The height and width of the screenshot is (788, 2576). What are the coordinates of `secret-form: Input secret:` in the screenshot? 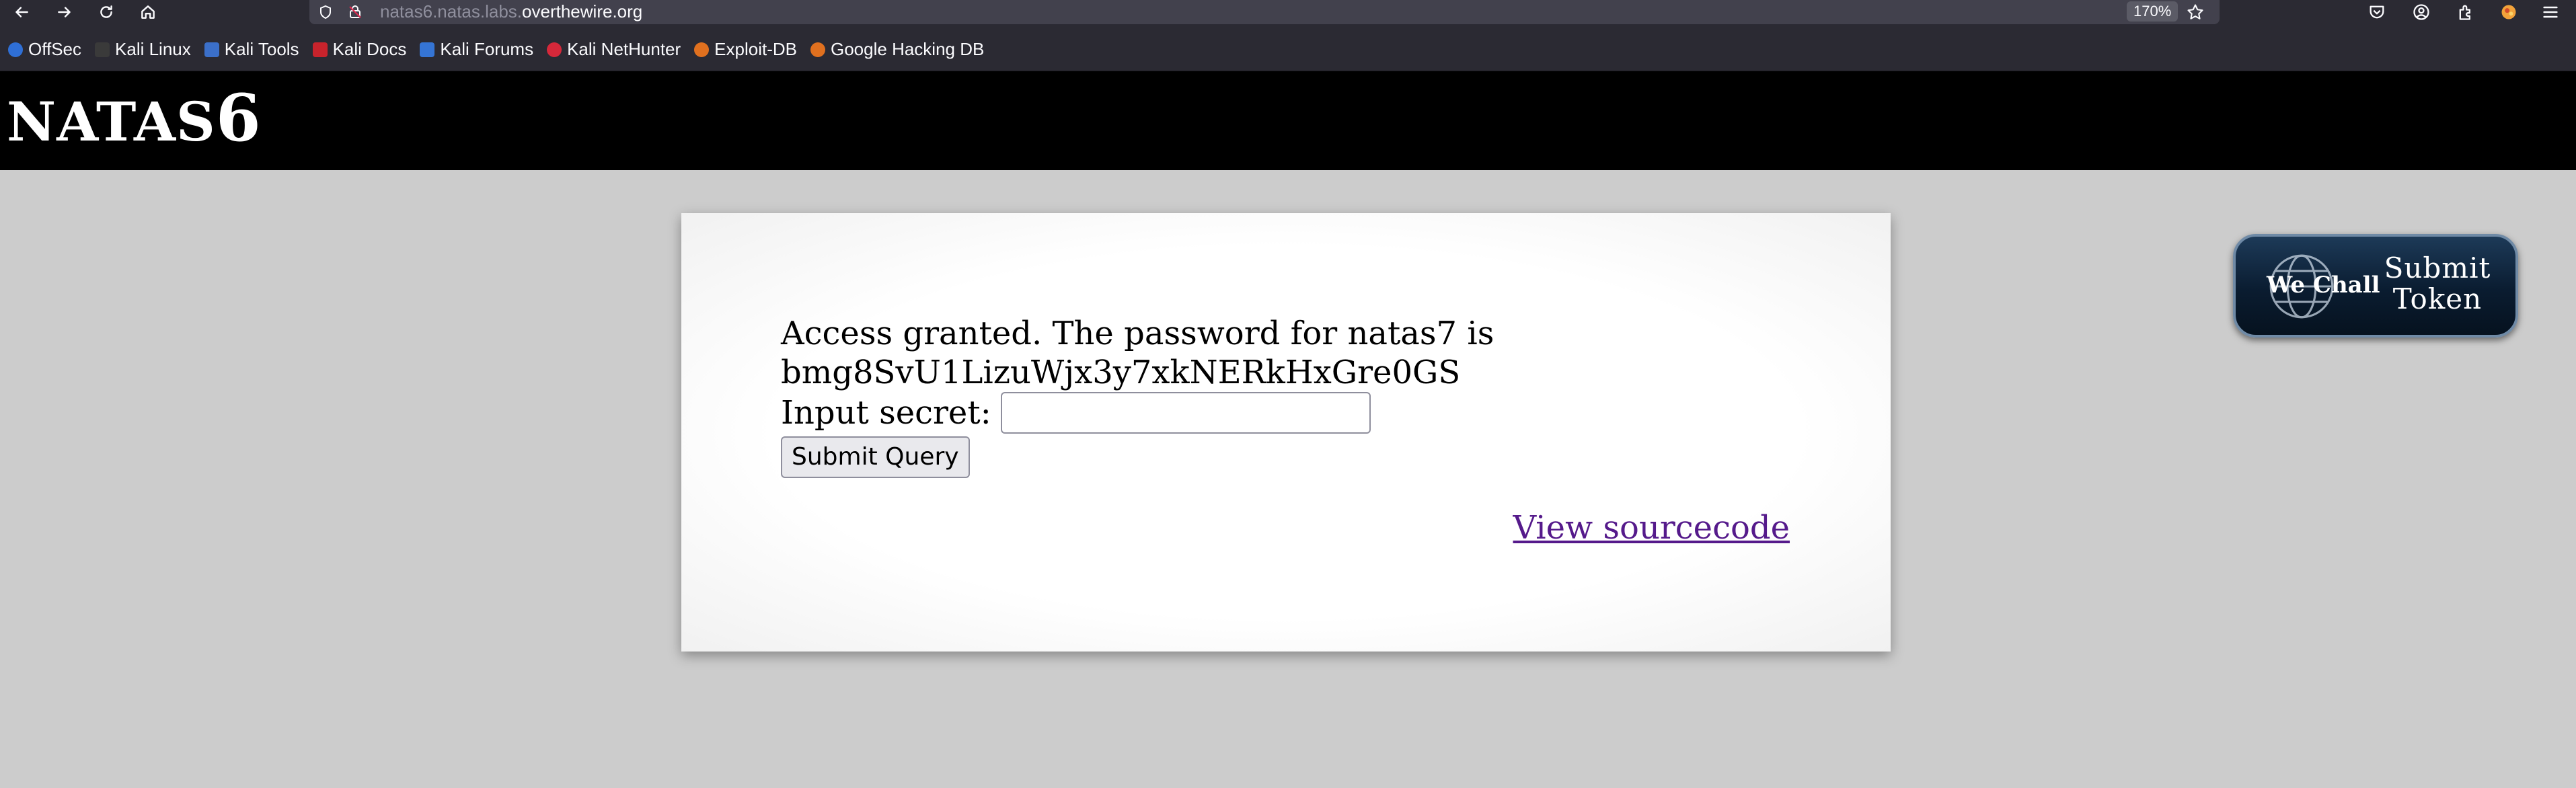 It's located at (1137, 413).